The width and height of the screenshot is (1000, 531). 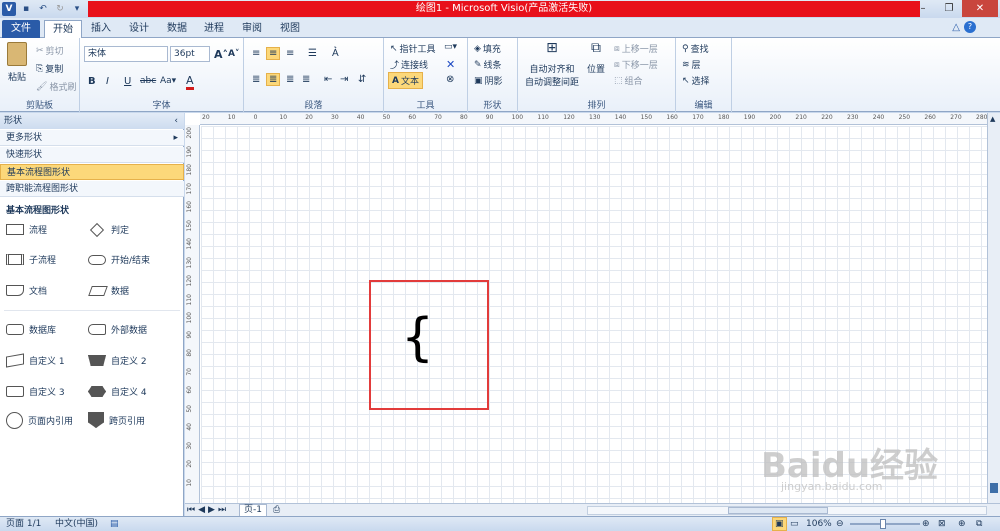 What do you see at coordinates (139, 29) in the screenshot?
I see `tab-design: 设计` at bounding box center [139, 29].